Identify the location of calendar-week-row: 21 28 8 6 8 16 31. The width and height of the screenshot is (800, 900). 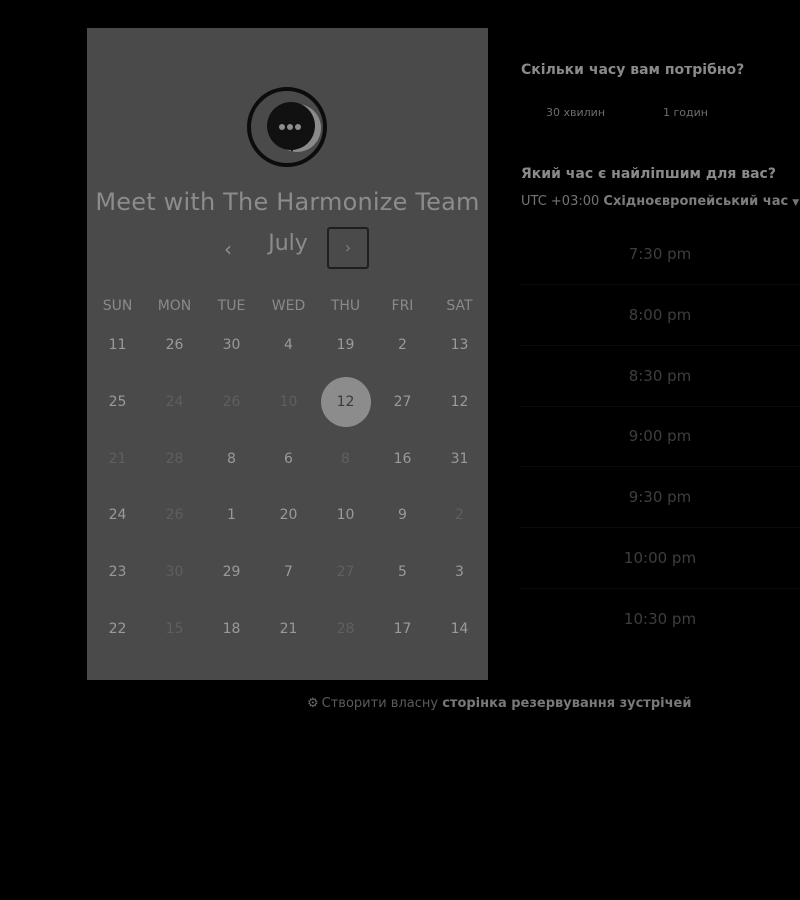
(288, 458).